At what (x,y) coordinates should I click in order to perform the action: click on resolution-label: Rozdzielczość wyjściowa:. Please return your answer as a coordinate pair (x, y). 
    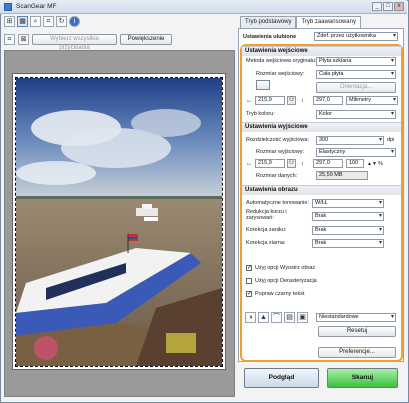
    Looking at the image, I should click on (277, 140).